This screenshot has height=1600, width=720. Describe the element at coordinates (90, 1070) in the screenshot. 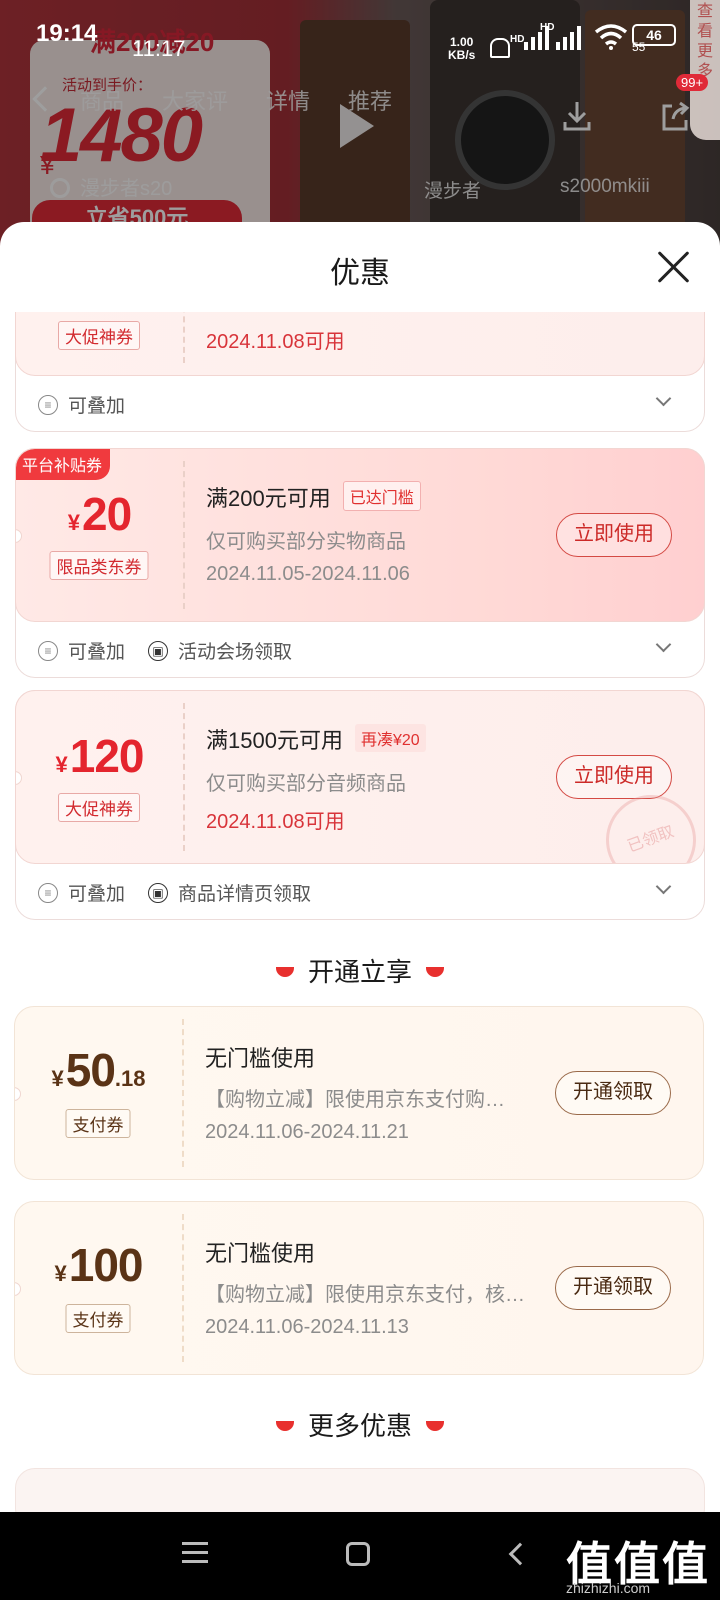

I see `amount-value: 50` at that location.